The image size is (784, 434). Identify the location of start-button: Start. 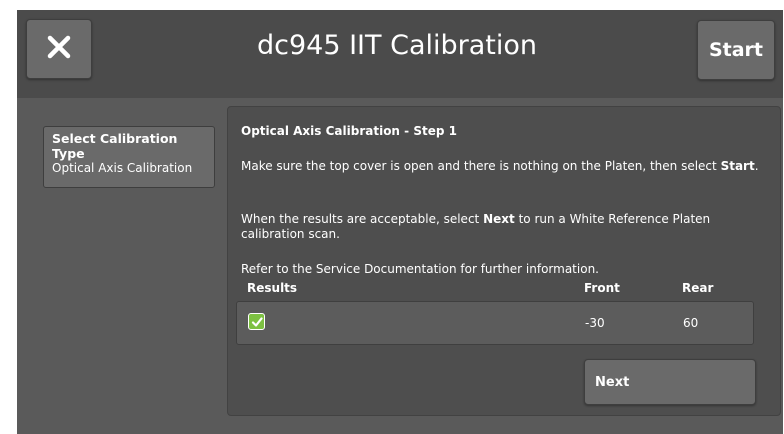
(736, 50).